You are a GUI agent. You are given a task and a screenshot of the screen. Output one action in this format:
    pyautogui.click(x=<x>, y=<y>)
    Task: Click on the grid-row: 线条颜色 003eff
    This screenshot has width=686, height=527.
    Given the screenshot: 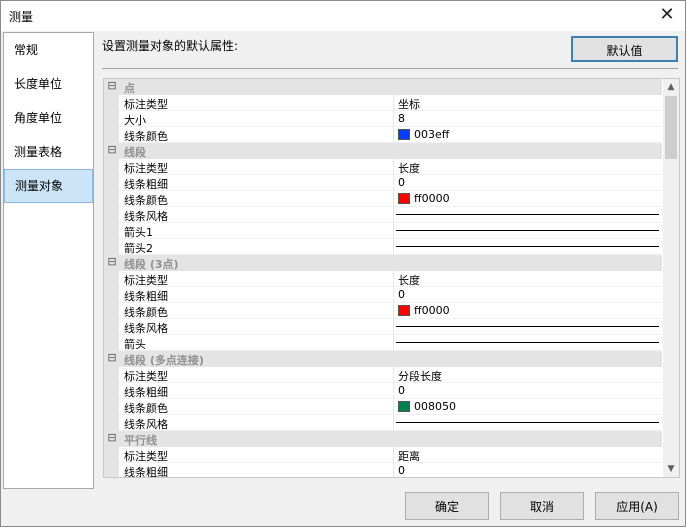 What is the action you would take?
    pyautogui.click(x=383, y=135)
    